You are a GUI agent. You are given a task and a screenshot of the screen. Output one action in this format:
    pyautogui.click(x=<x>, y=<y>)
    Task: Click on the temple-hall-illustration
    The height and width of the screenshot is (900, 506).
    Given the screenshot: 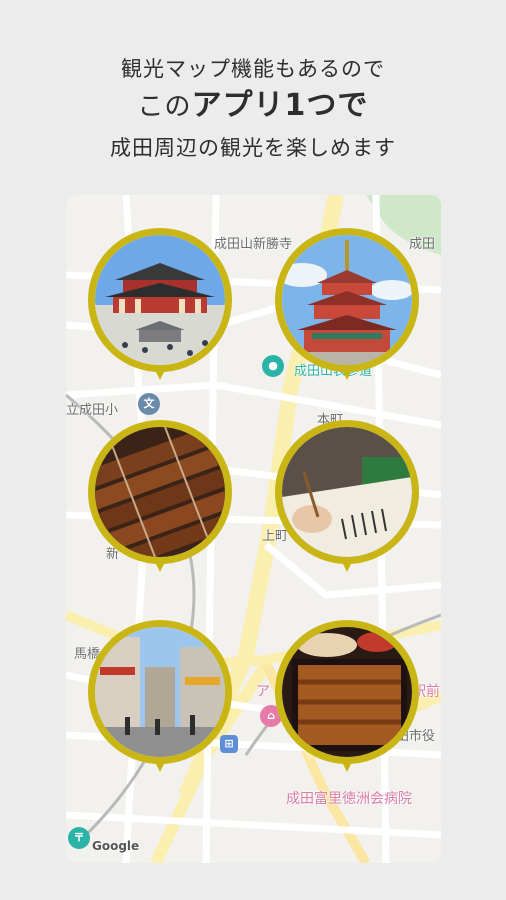 What is the action you would take?
    pyautogui.click(x=160, y=300)
    